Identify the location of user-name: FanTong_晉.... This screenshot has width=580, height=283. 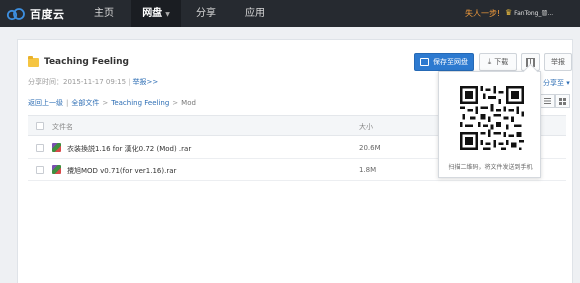
(534, 13).